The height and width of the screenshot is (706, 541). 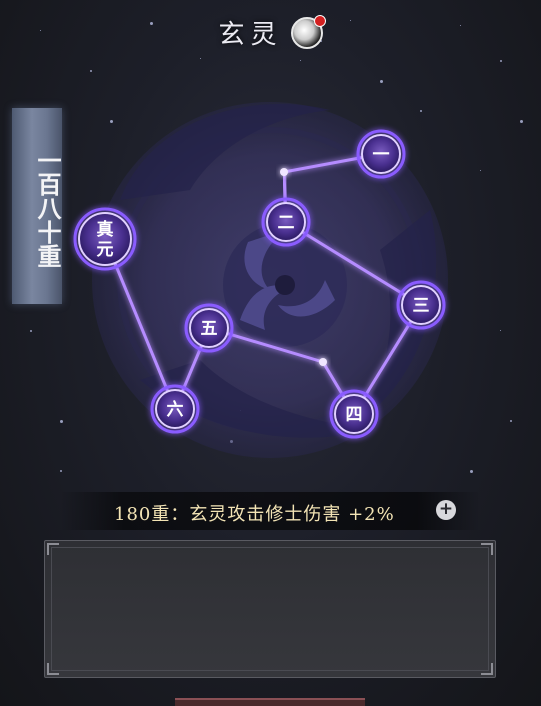 I want to click on constellation-node: 五, so click(x=209, y=328).